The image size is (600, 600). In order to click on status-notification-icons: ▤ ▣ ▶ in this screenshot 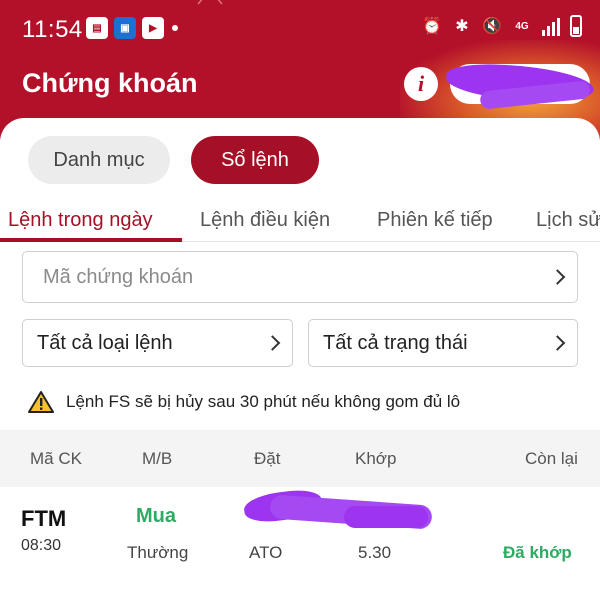, I will do `click(132, 28)`.